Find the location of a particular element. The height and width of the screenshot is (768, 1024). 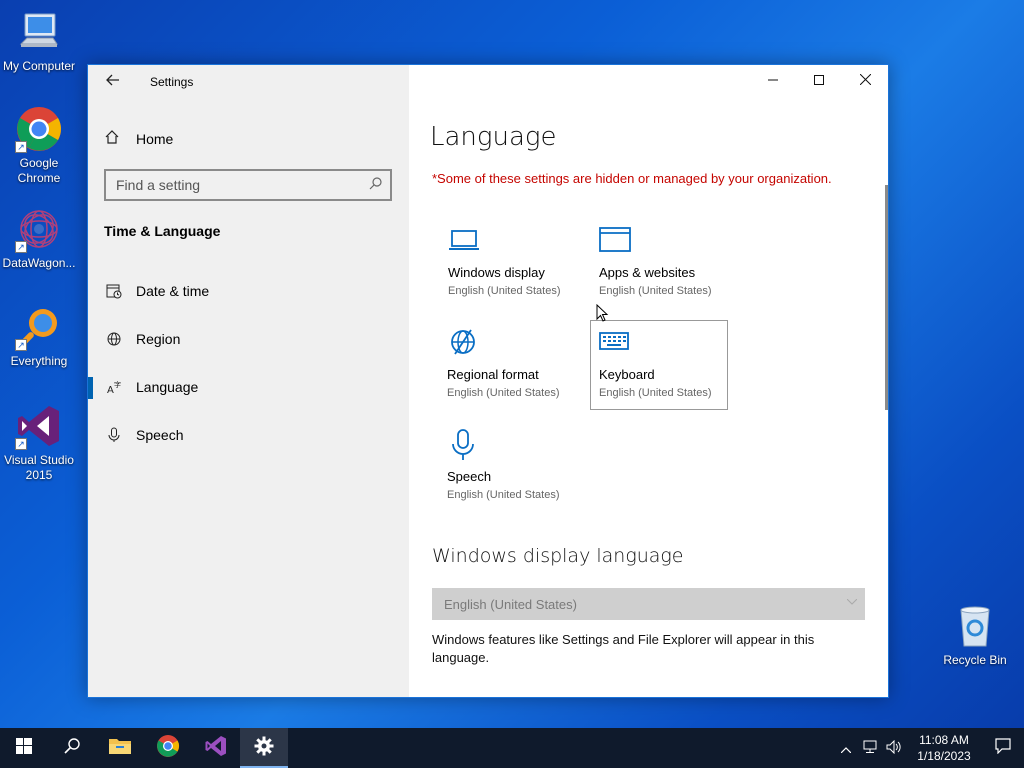

folder-icon is located at coordinates (120, 748).